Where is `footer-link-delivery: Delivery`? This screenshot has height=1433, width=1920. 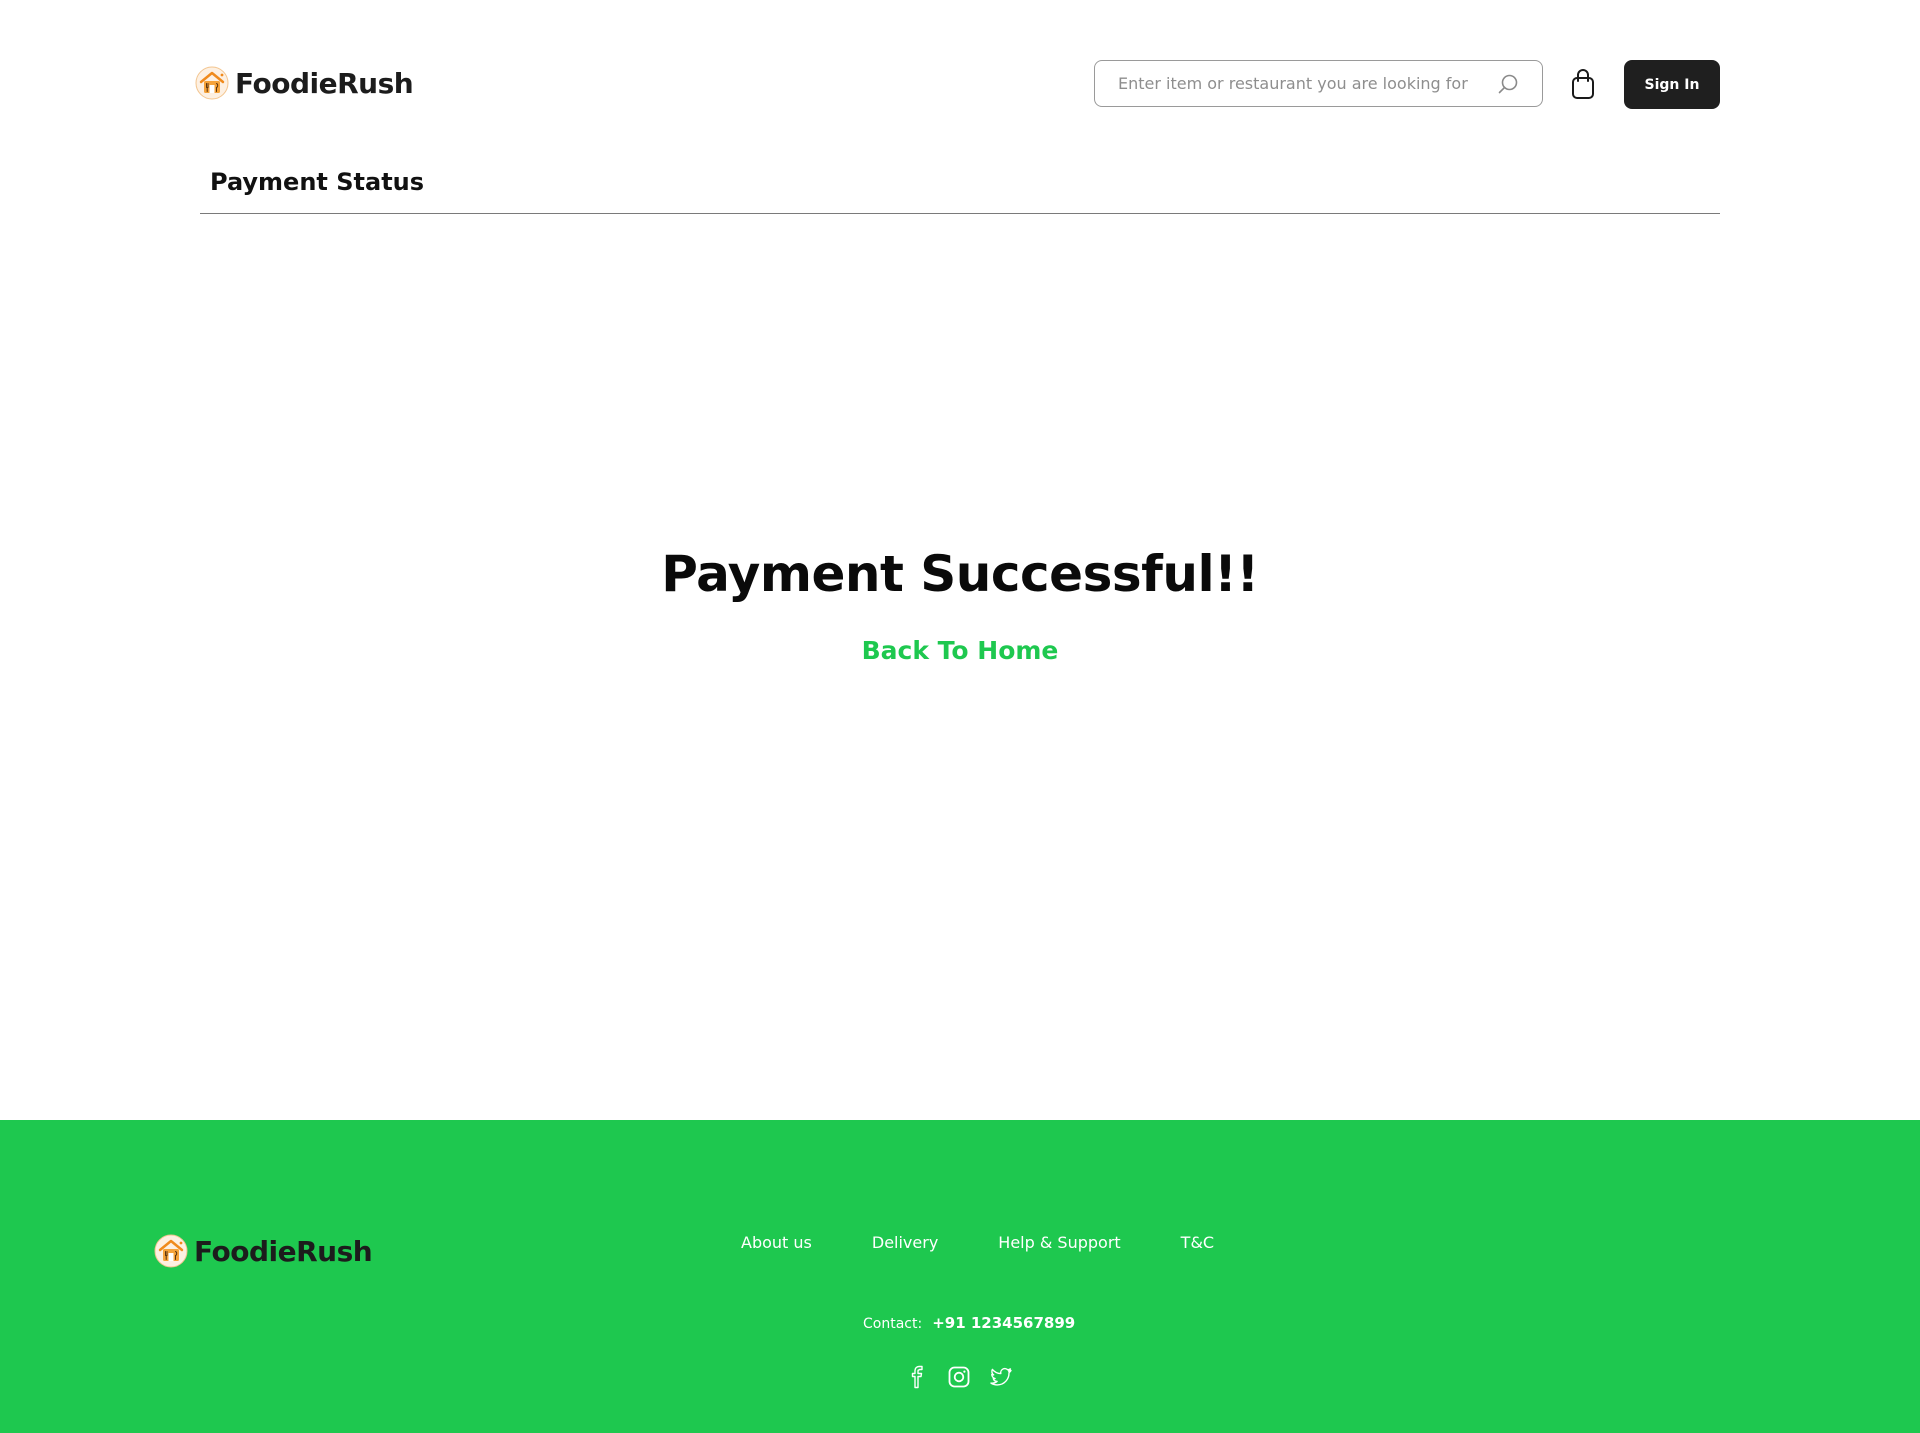
footer-link-delivery: Delivery is located at coordinates (905, 1242).